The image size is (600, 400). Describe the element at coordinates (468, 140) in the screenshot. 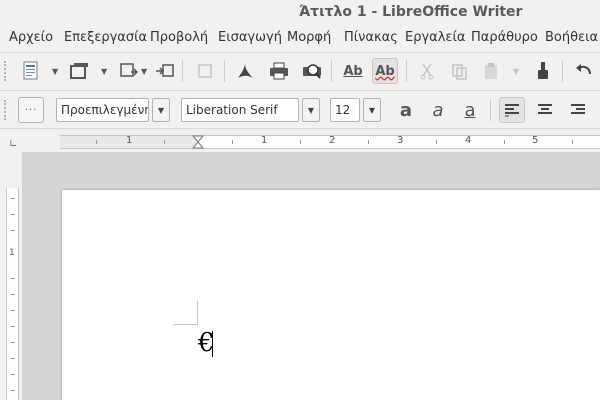

I see `ruler-number: 4` at that location.